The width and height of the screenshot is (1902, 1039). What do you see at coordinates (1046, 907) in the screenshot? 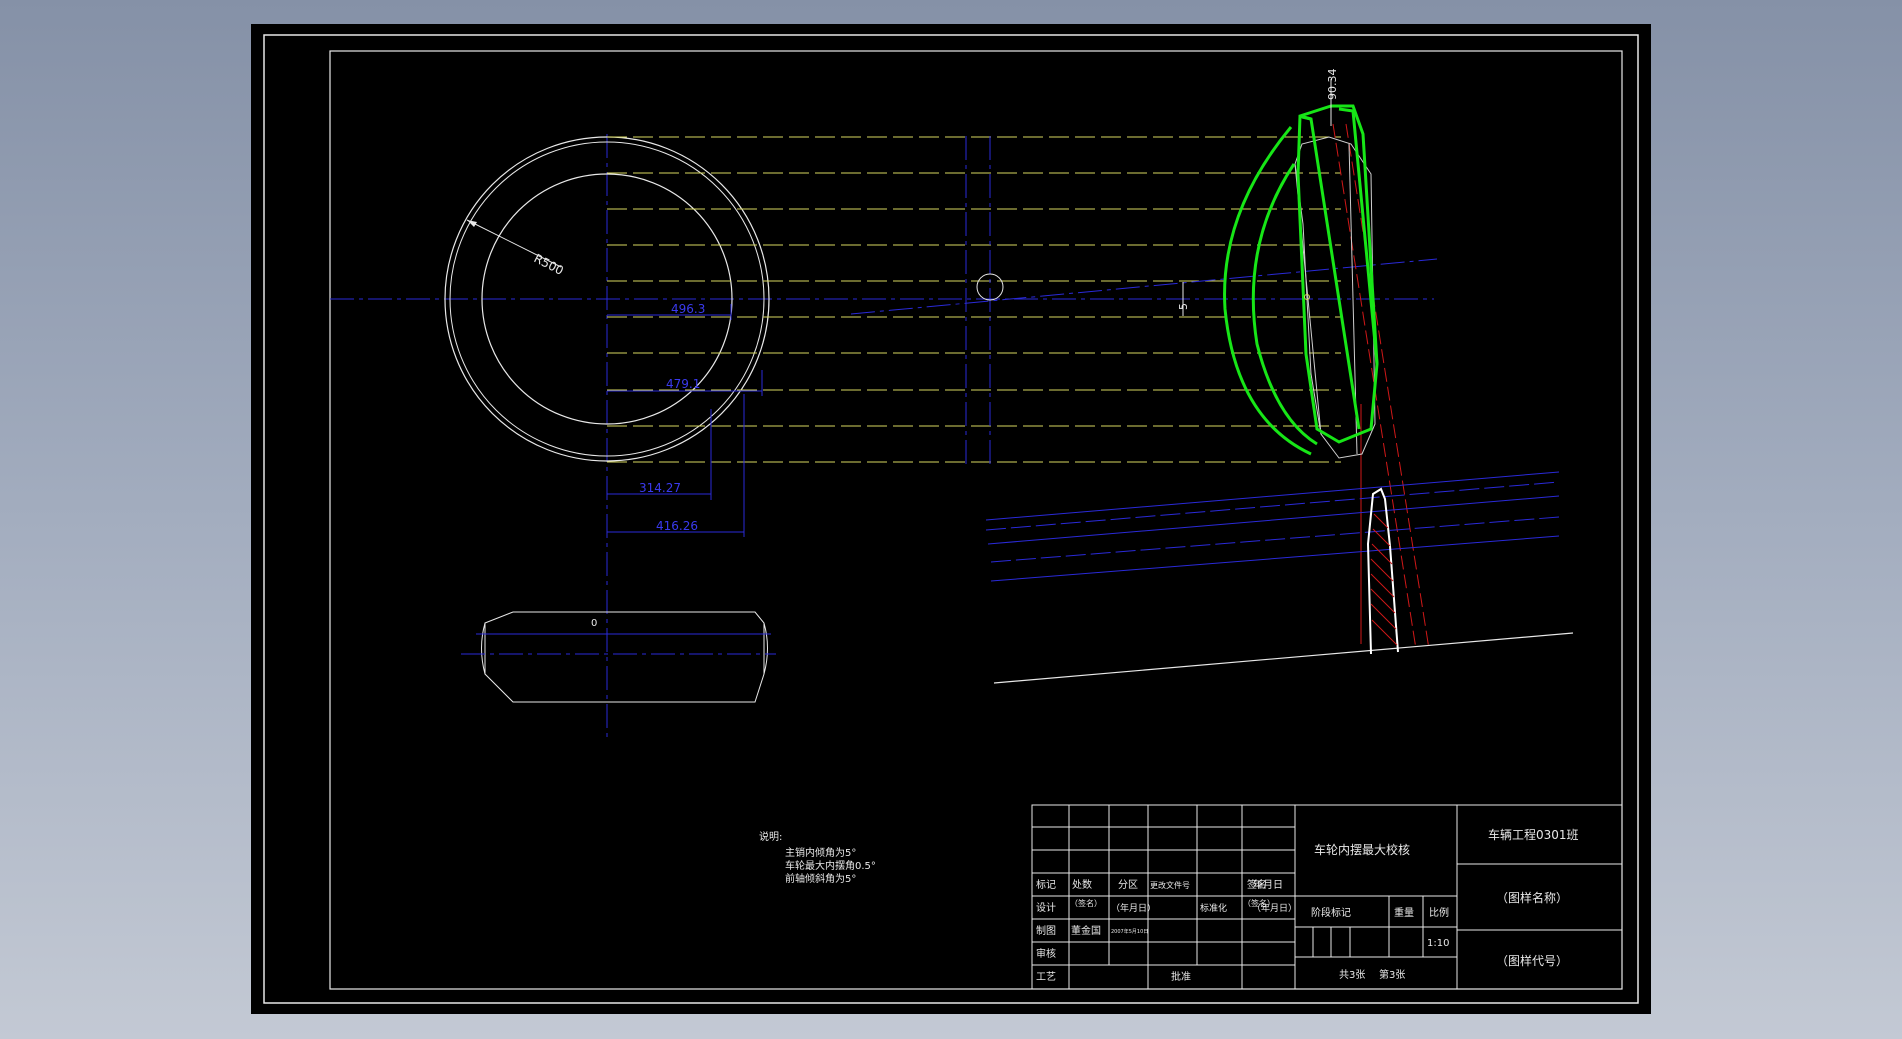
I see `tb-design: 设计` at bounding box center [1046, 907].